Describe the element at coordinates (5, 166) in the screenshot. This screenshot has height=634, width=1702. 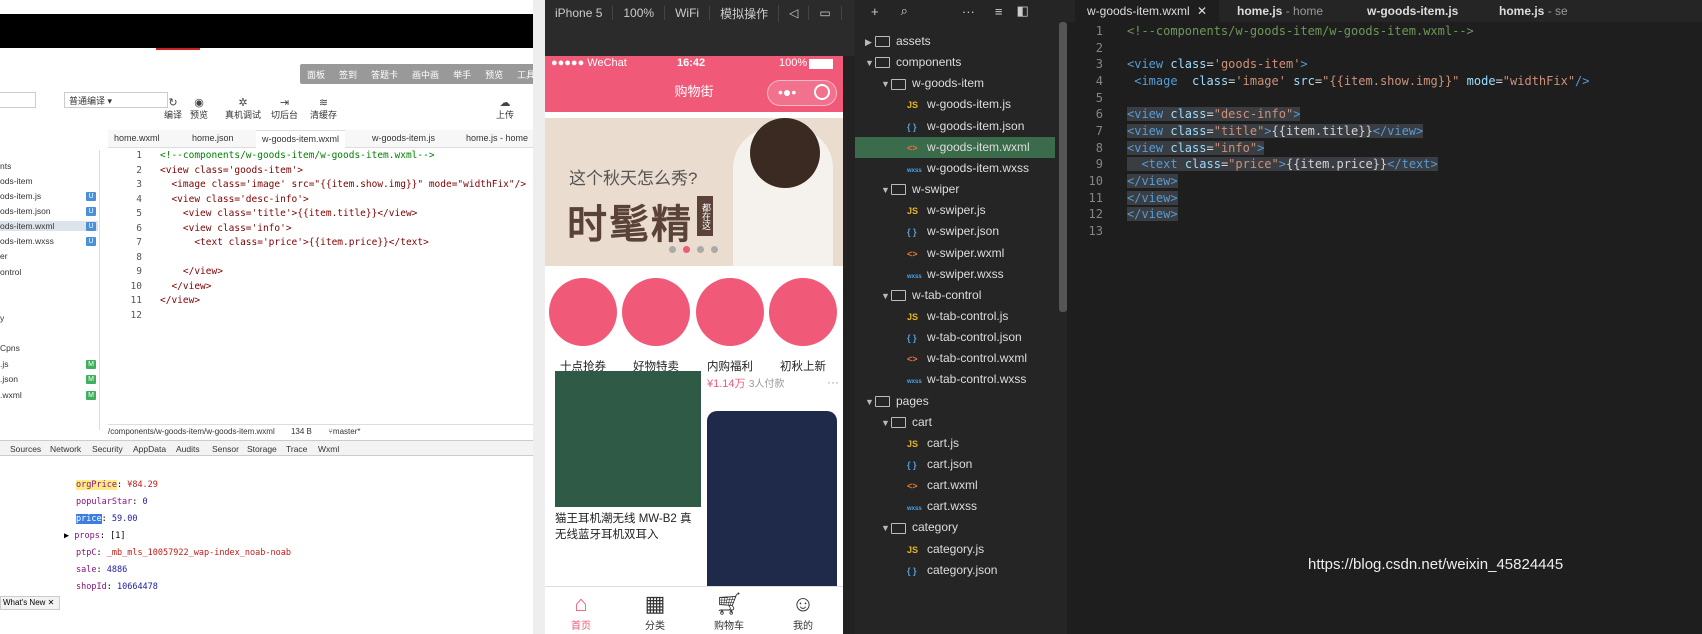
I see `file-tree-item: nts` at that location.